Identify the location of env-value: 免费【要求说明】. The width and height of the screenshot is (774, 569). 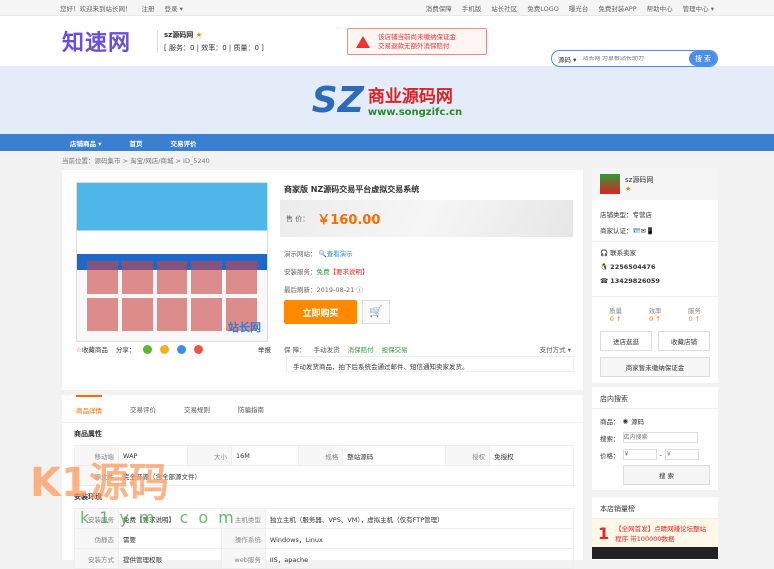
(170, 518).